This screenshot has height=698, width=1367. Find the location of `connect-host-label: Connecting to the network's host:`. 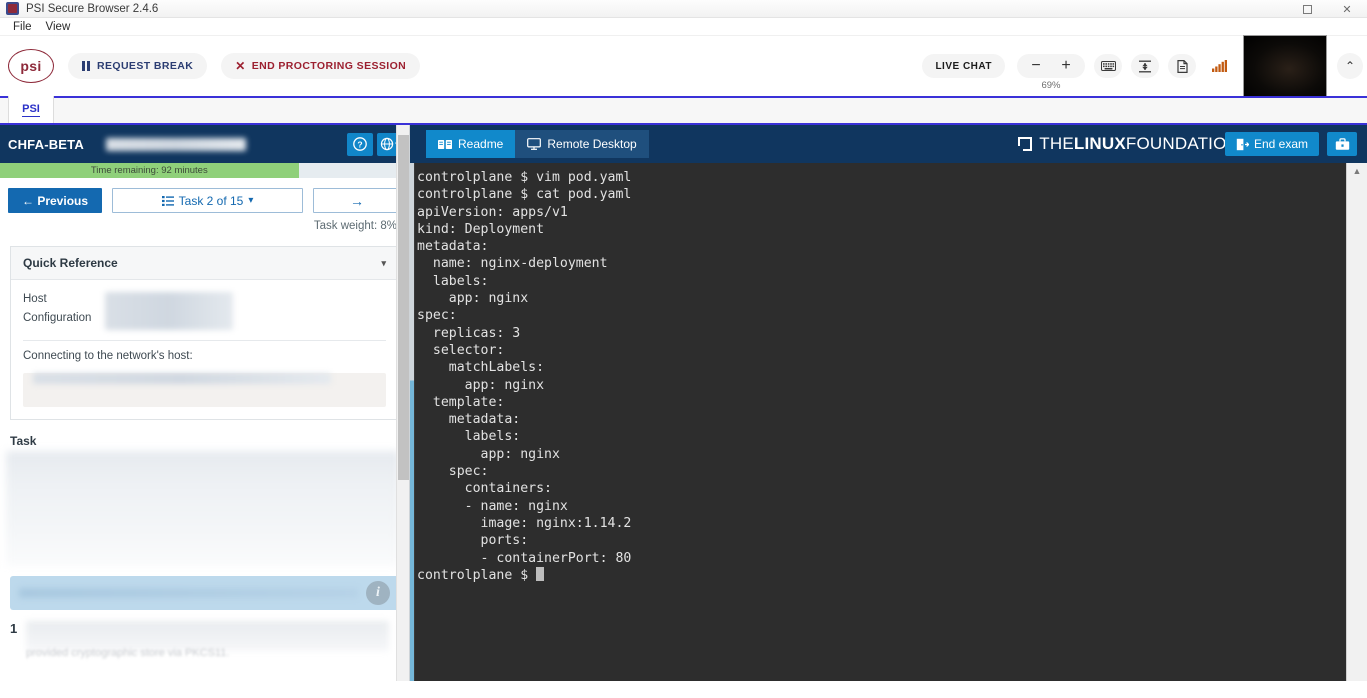

connect-host-label: Connecting to the network's host: is located at coordinates (108, 356).